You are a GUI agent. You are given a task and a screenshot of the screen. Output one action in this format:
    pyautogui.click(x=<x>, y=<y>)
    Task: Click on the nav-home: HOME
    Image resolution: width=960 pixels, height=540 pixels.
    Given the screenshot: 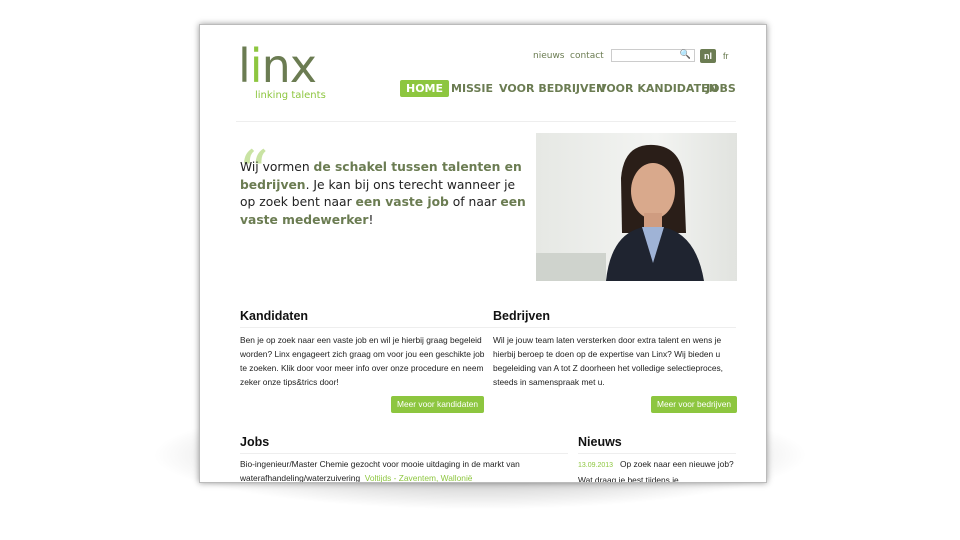 What is the action you would take?
    pyautogui.click(x=425, y=88)
    